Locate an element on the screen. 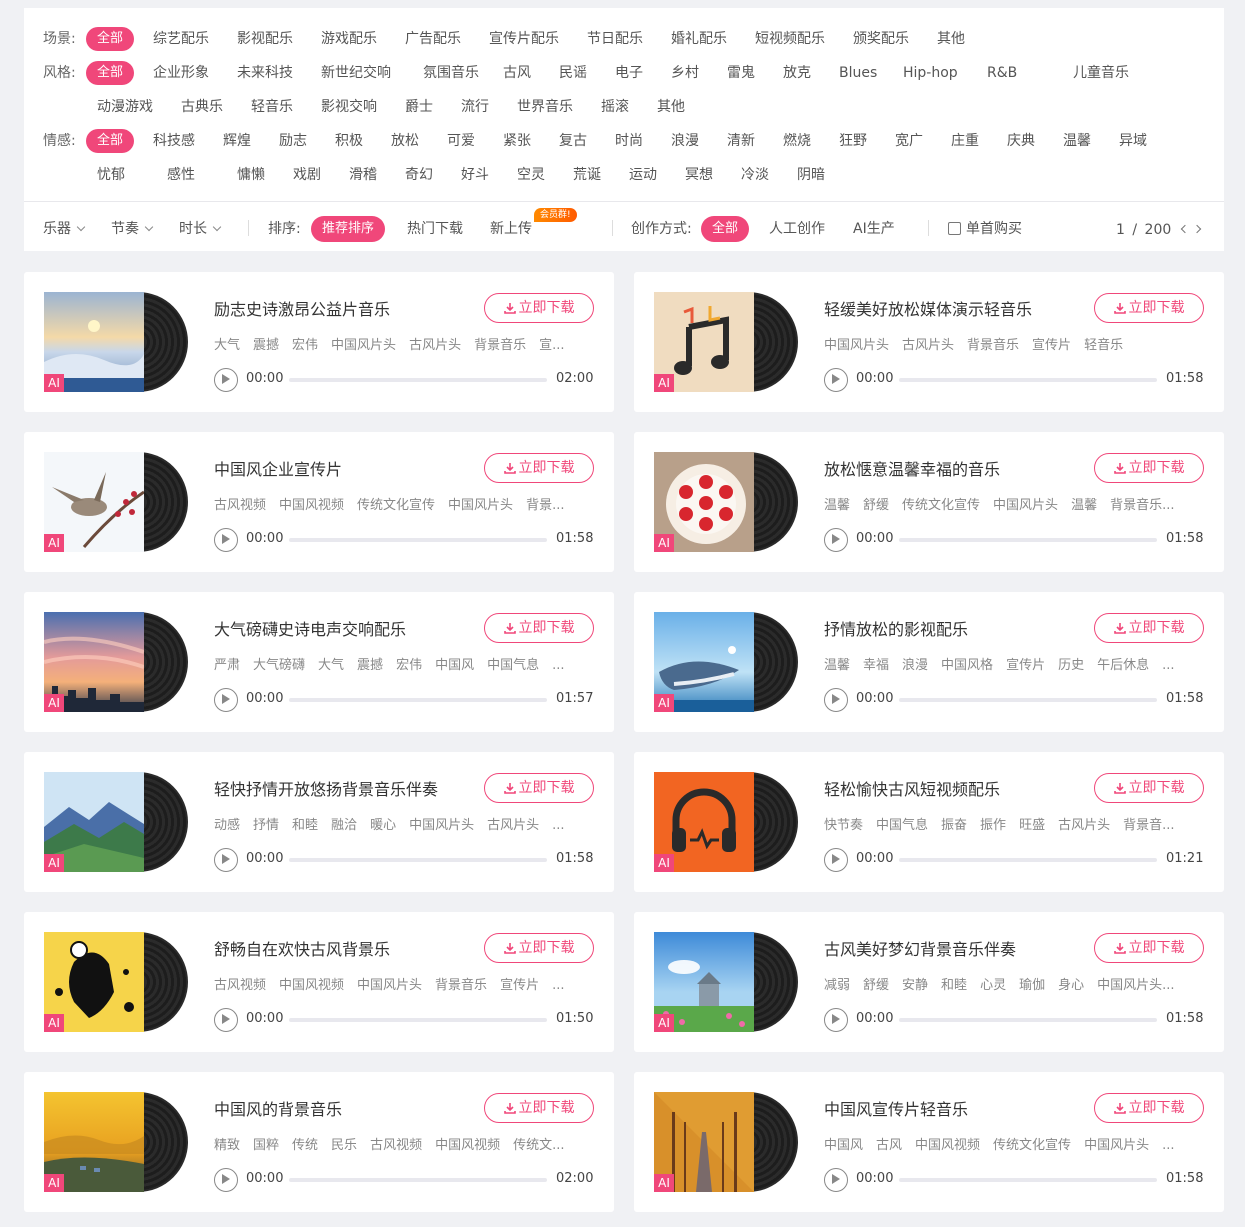 The image size is (1245, 1227). track-tag: 历史 is located at coordinates (1071, 665).